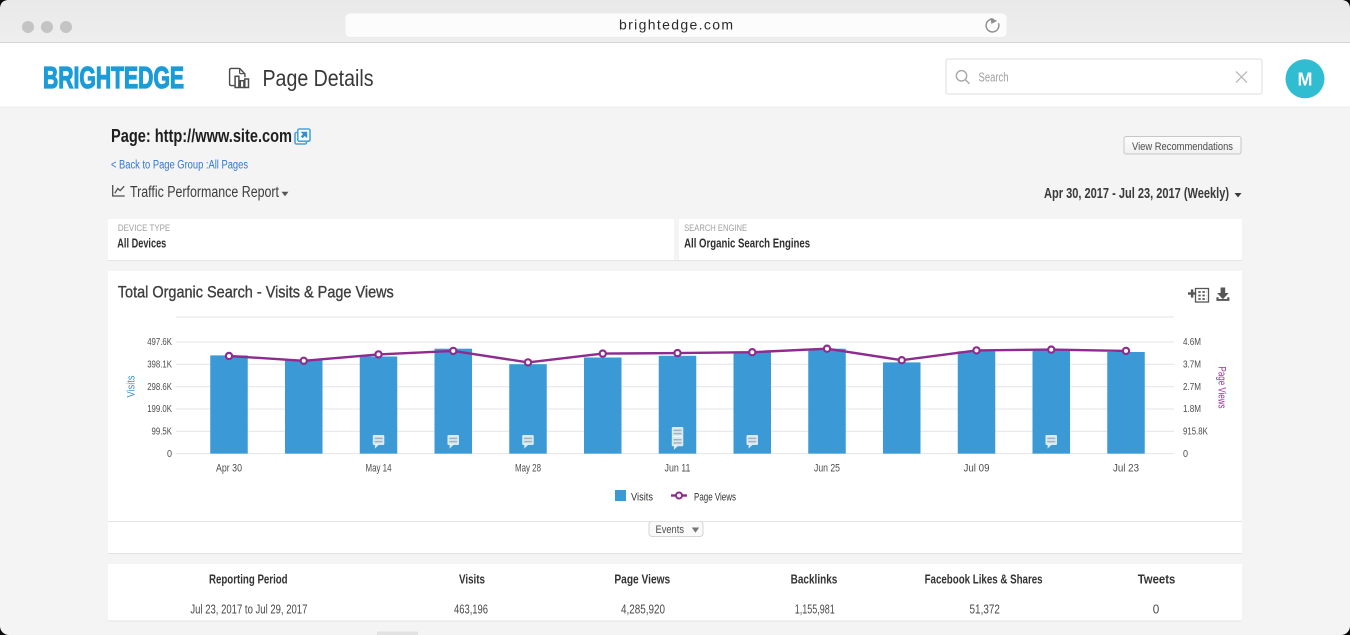 The width and height of the screenshot is (1350, 635). I want to click on svg-text: 398.1K, so click(159, 365).